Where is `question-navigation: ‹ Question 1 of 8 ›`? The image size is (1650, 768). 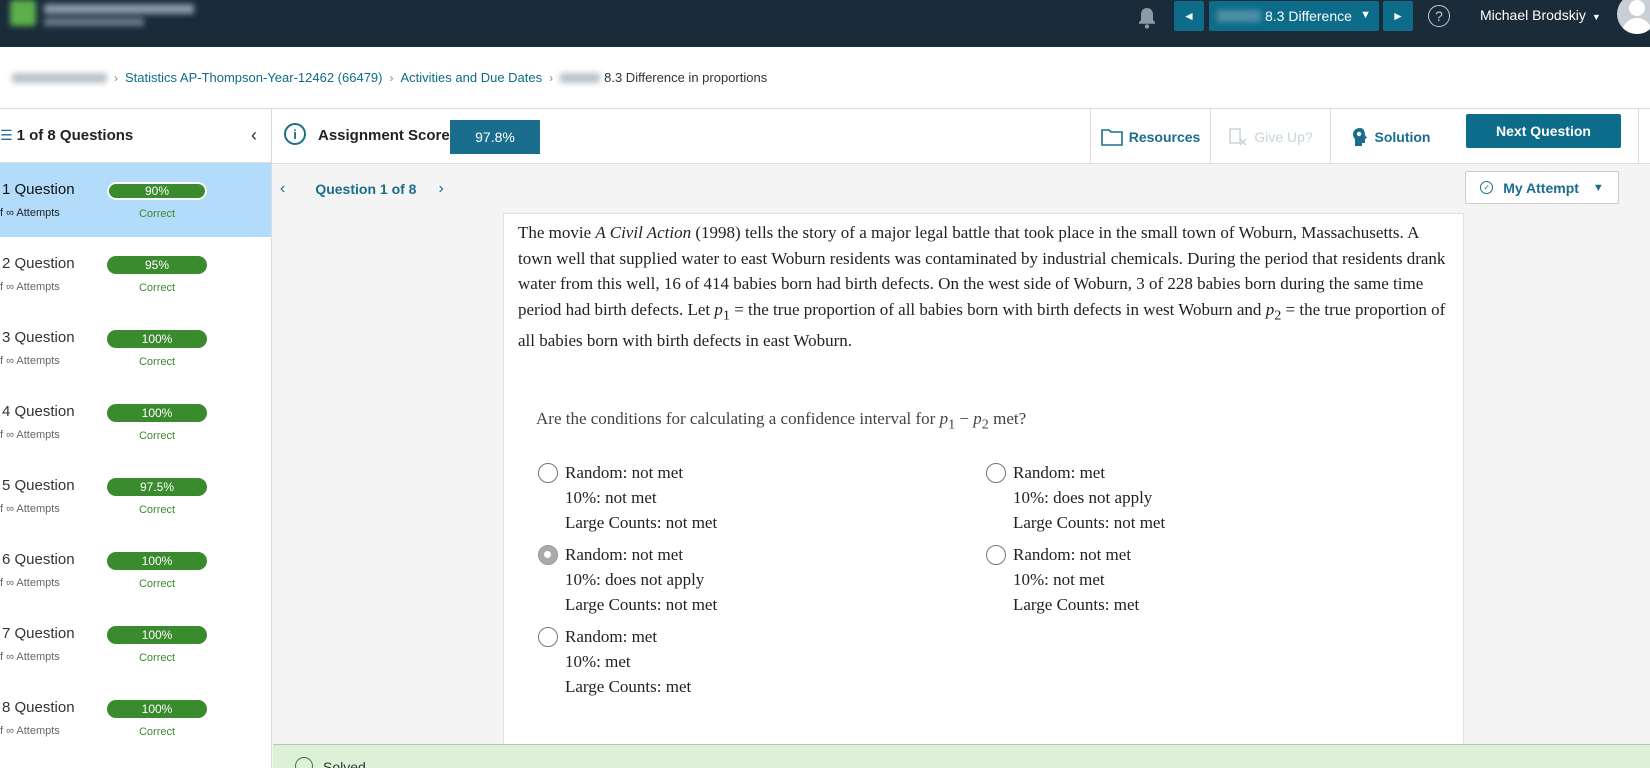
question-navigation: ‹ Question 1 of 8 › is located at coordinates (362, 189).